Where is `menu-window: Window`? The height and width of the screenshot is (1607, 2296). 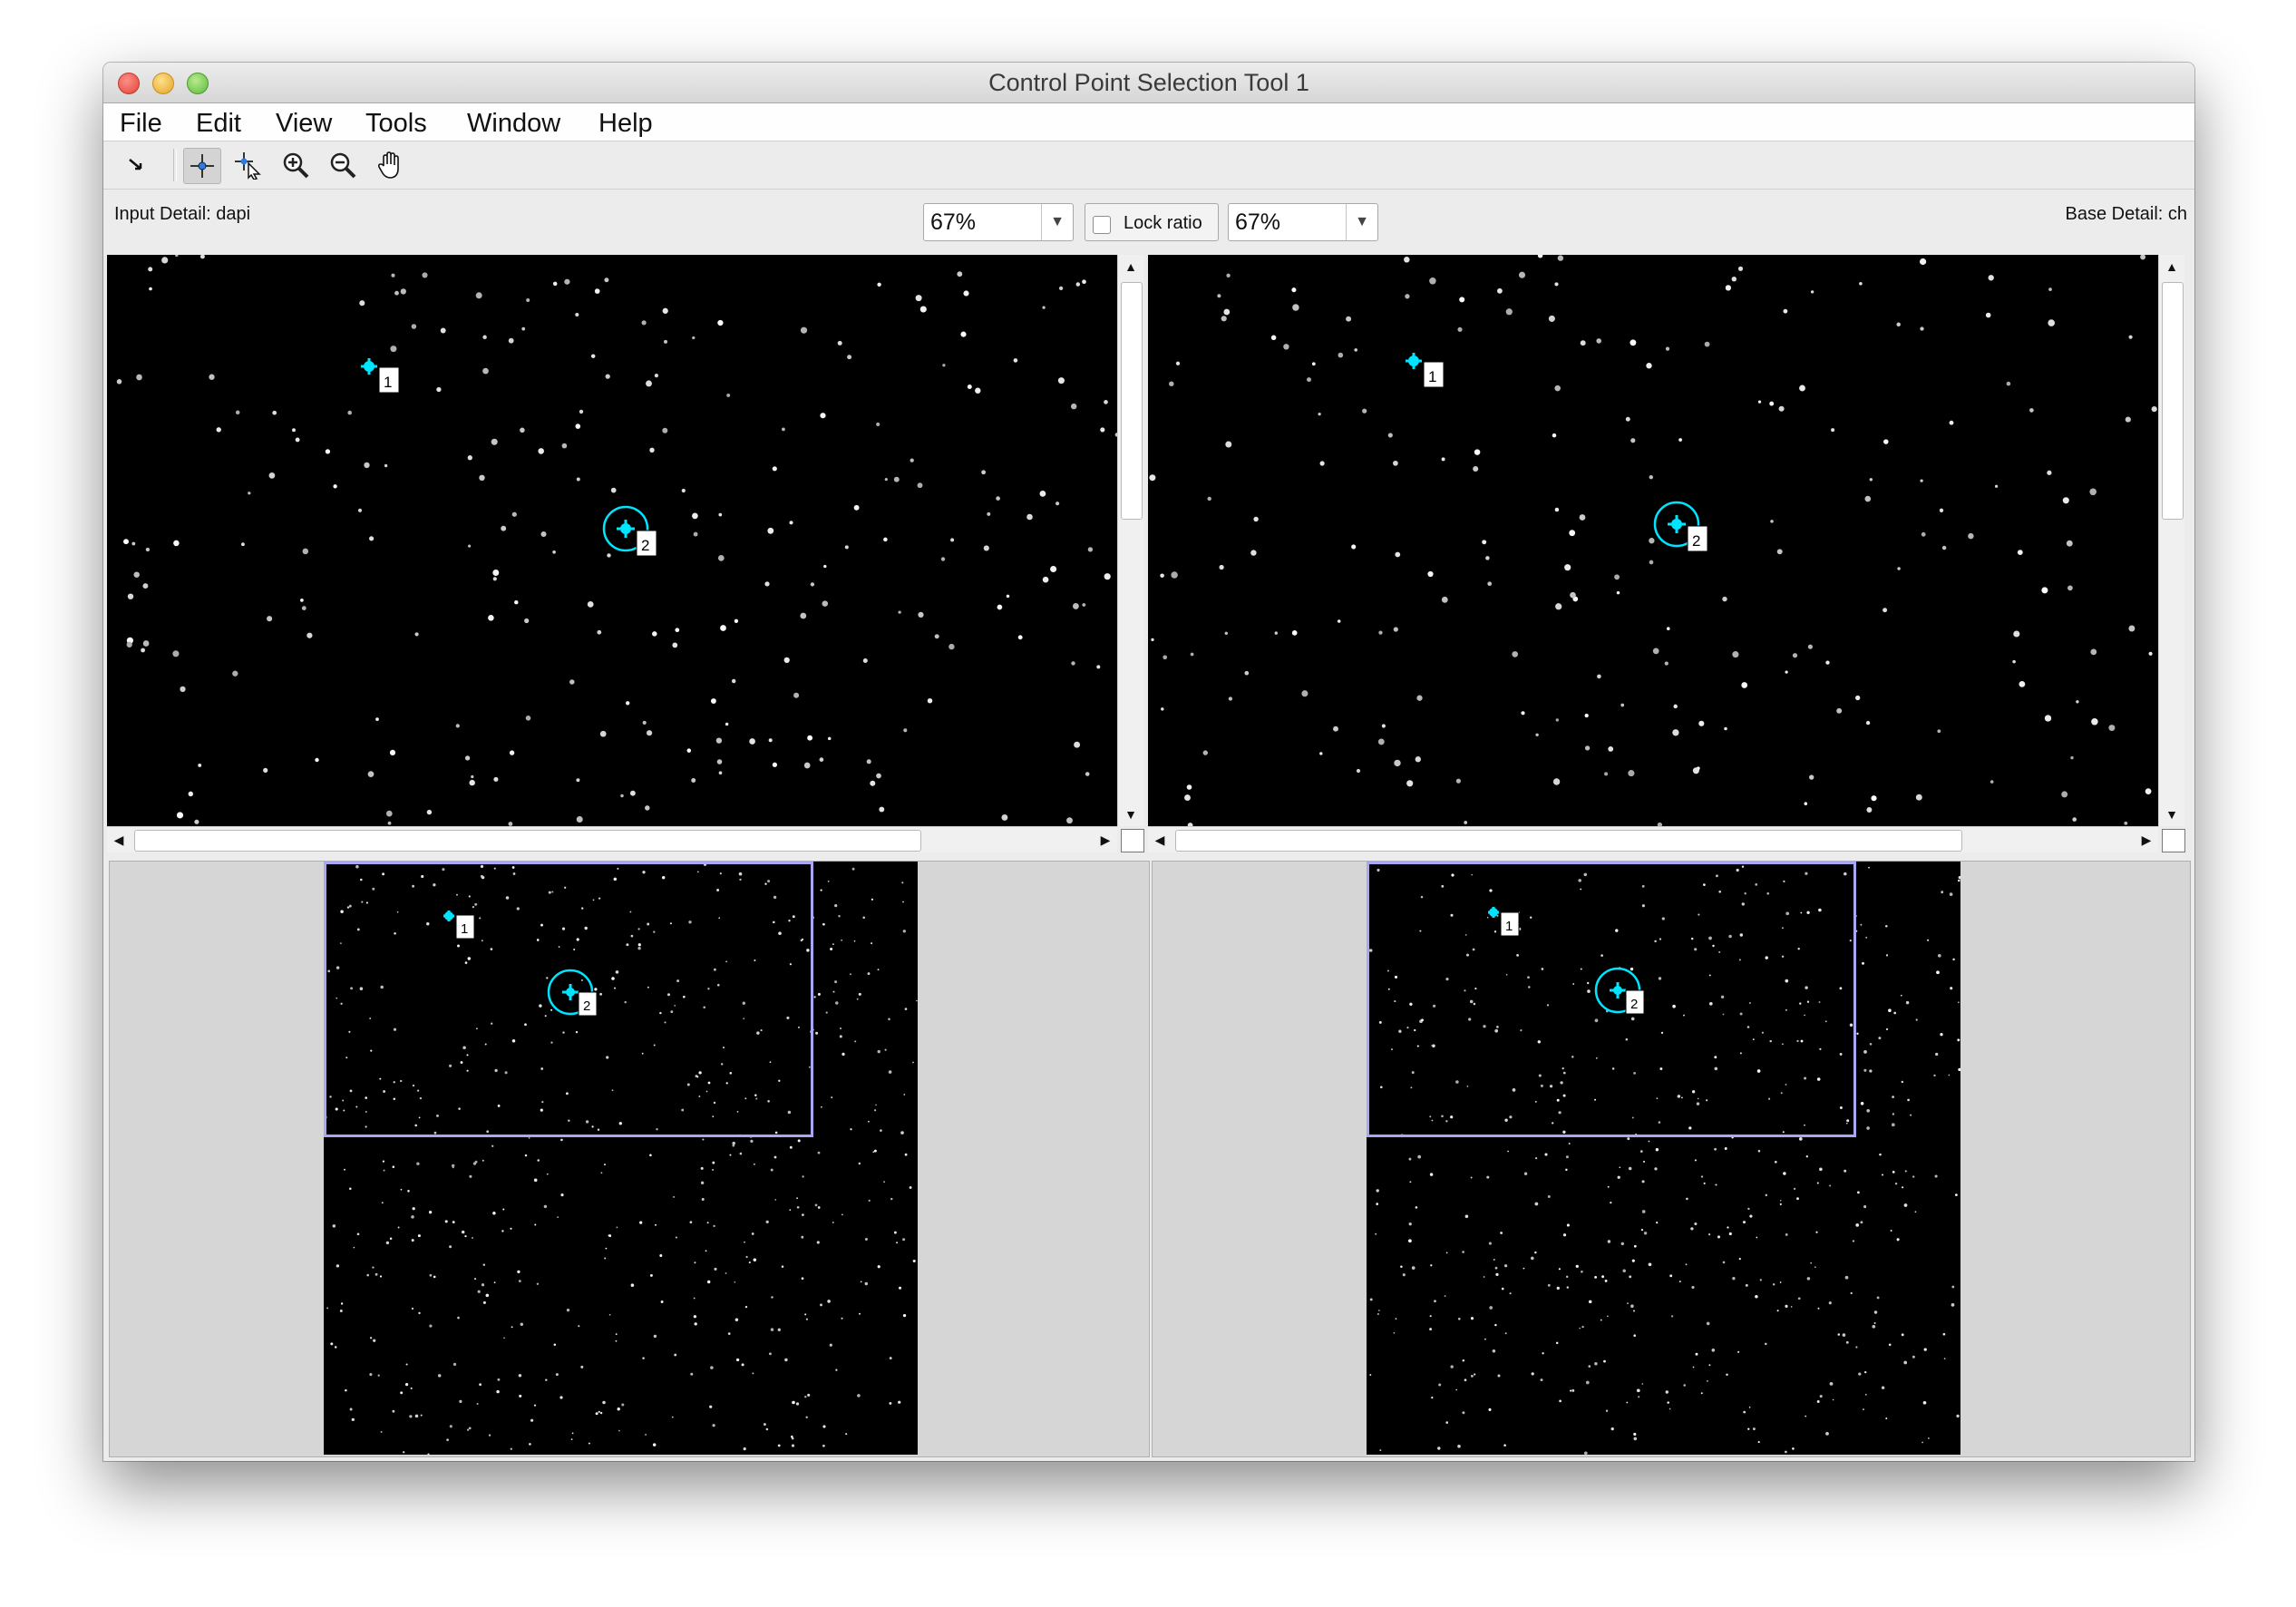
menu-window: Window is located at coordinates (513, 124).